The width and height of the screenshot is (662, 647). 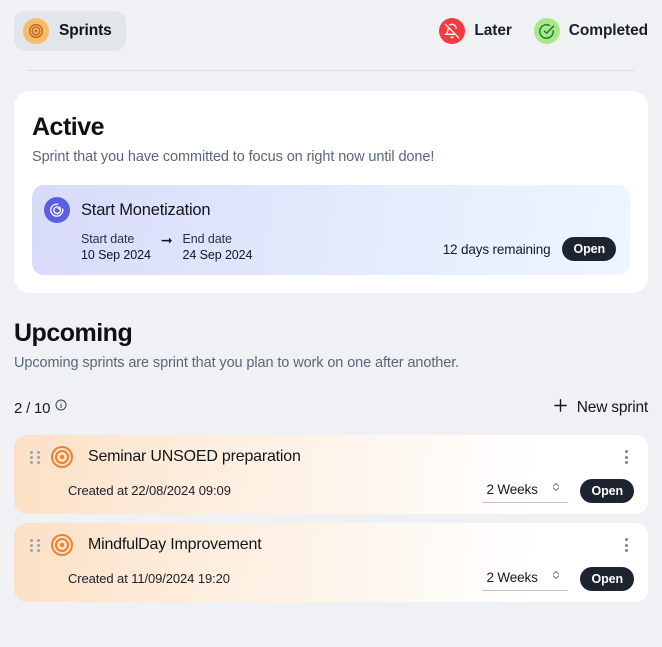 I want to click on sprint-row-header: Seminar UNSOED preparation, so click(x=329, y=457).